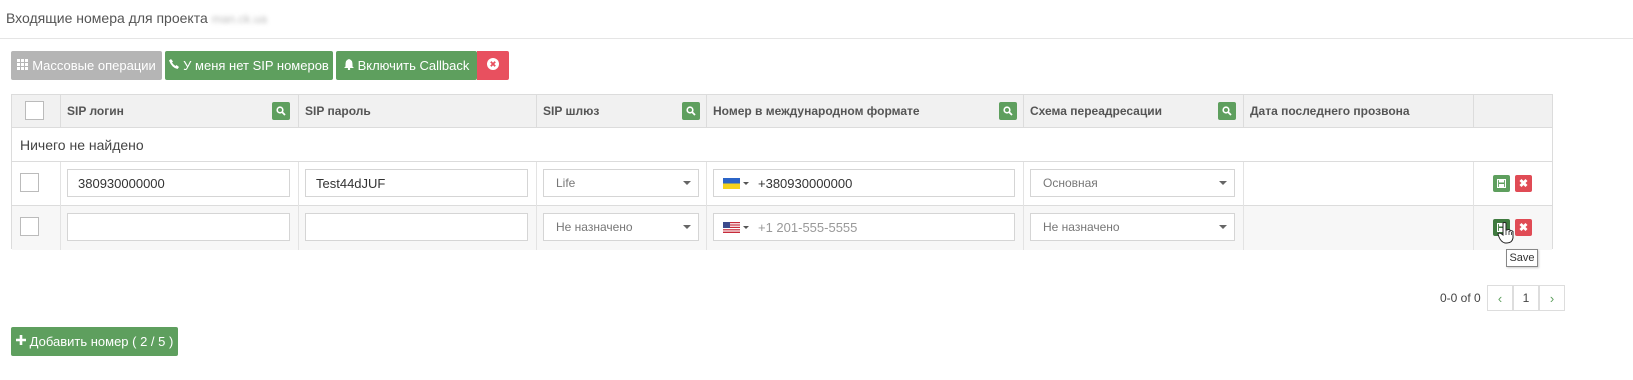 Image resolution: width=1633 pixels, height=380 pixels. I want to click on sip-password-input: Test44dJUF, so click(416, 183).